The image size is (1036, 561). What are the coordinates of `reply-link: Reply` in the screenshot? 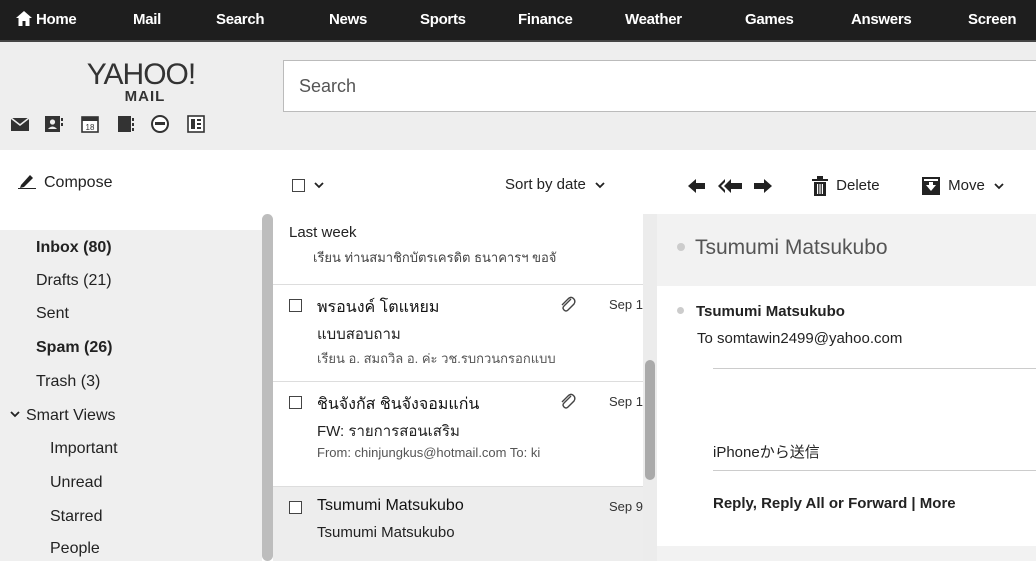 It's located at (733, 503).